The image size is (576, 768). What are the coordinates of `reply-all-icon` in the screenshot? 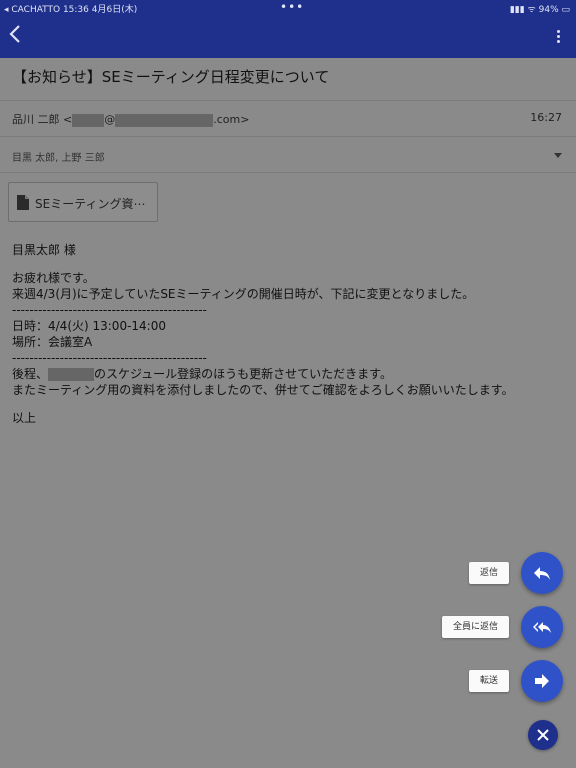 It's located at (542, 627).